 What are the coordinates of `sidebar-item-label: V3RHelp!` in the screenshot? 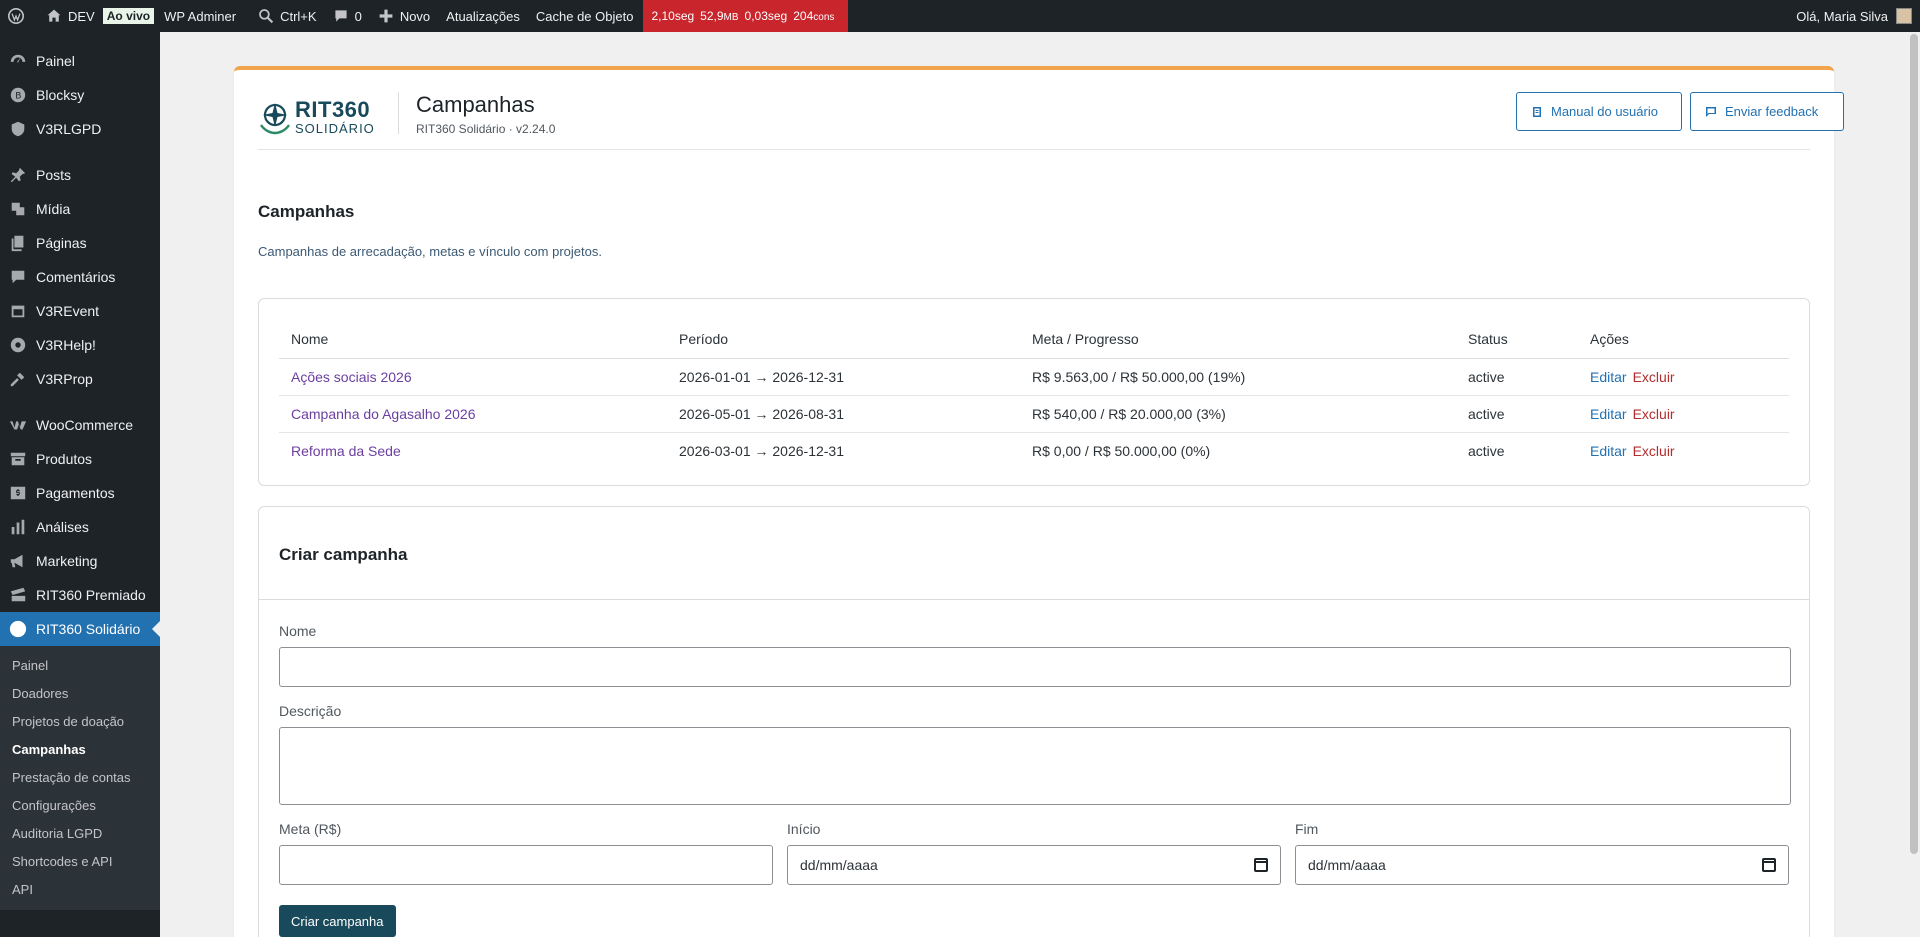 It's located at (66, 345).